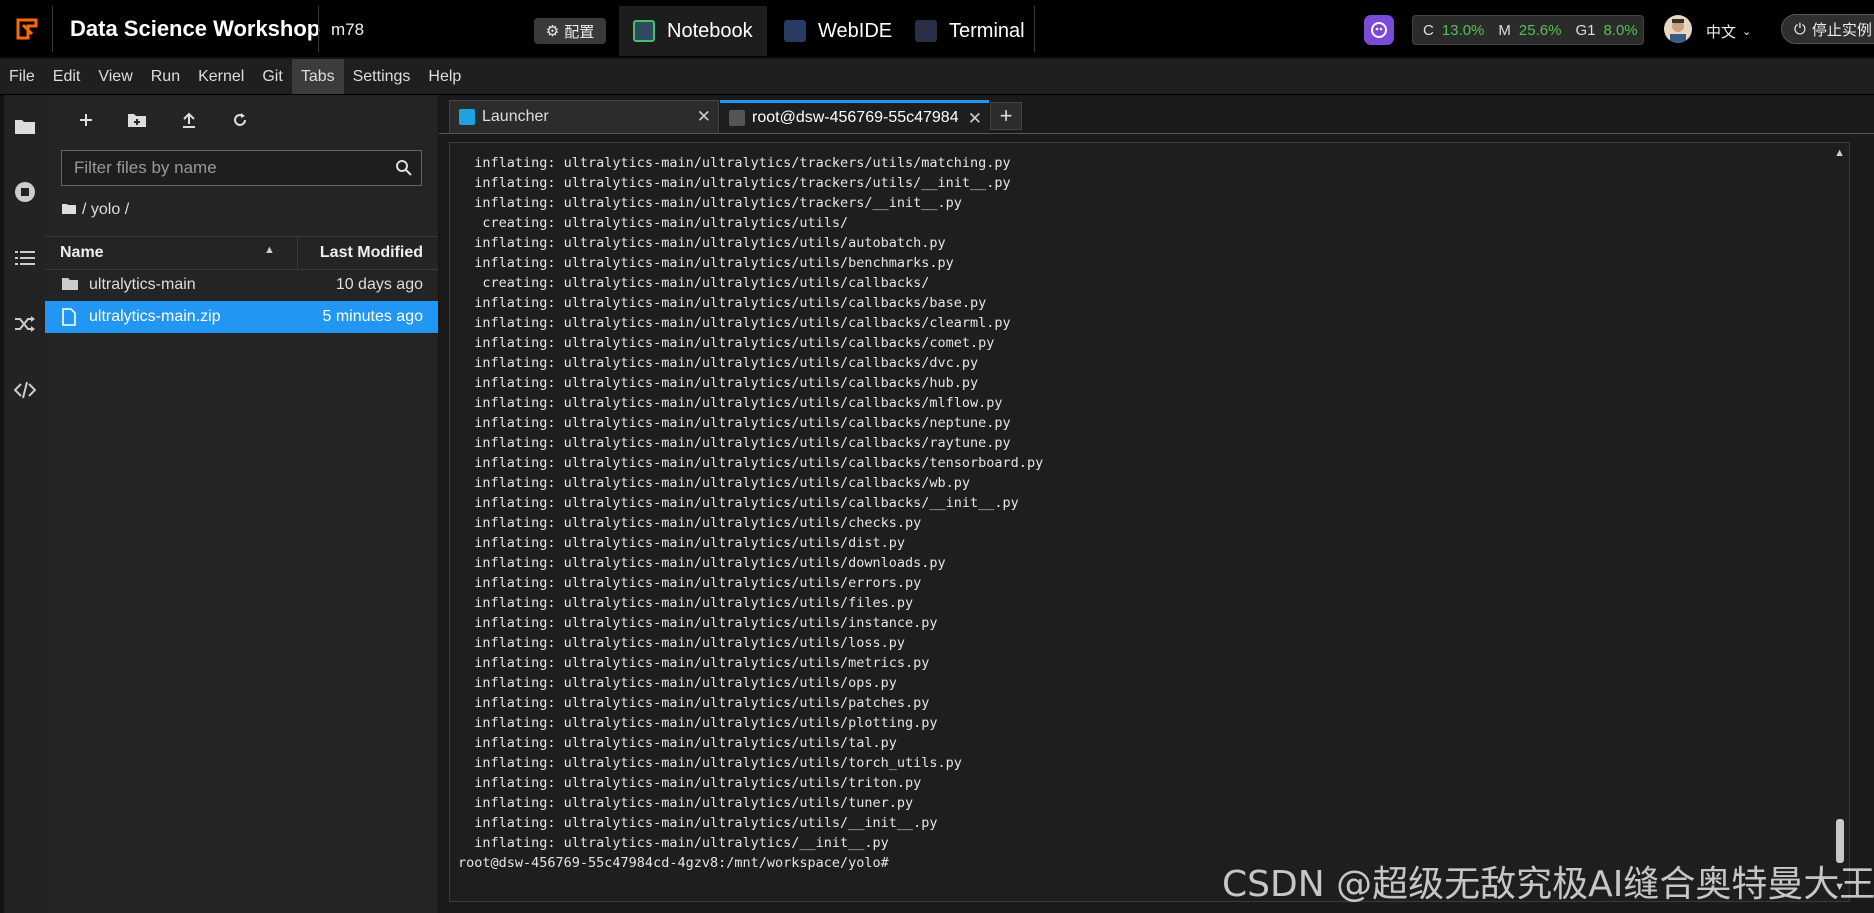  I want to click on menu-file: File, so click(22, 76).